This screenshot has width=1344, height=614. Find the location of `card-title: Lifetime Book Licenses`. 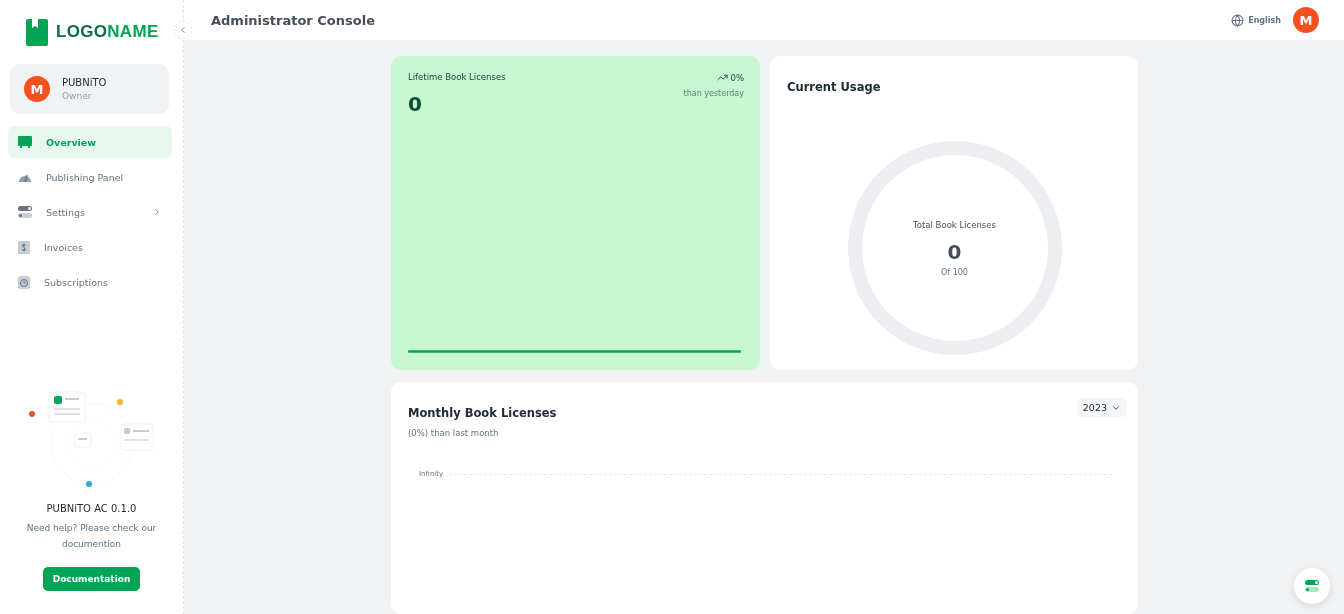

card-title: Lifetime Book Licenses is located at coordinates (457, 77).